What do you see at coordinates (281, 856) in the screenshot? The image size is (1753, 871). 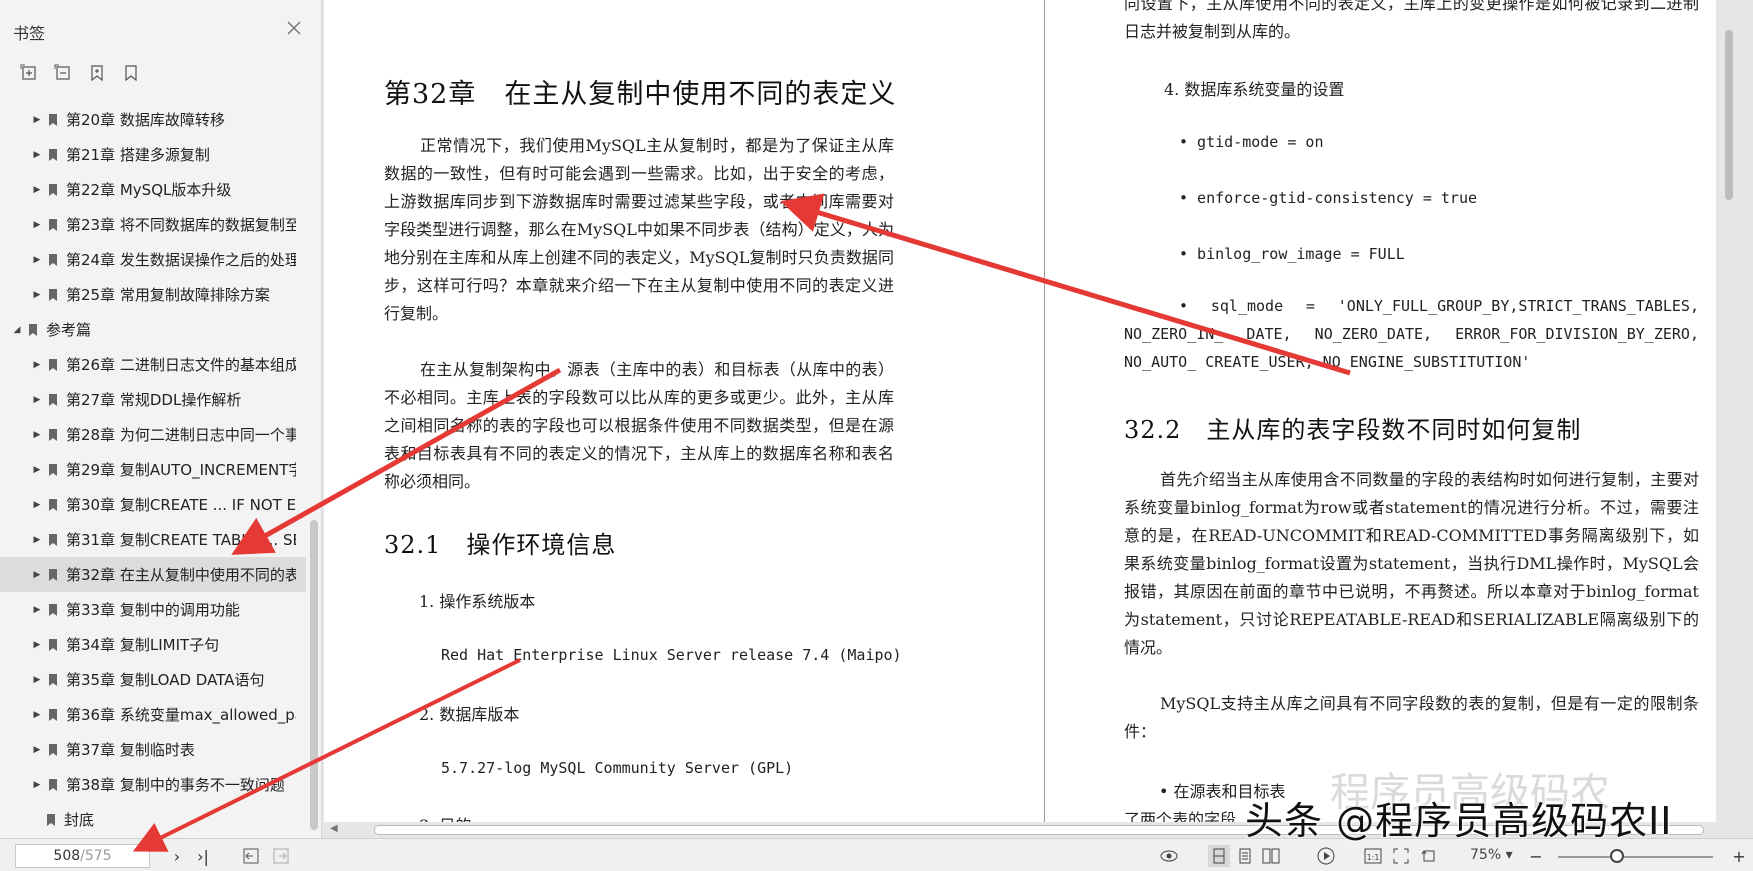 I see `forward-icon` at bounding box center [281, 856].